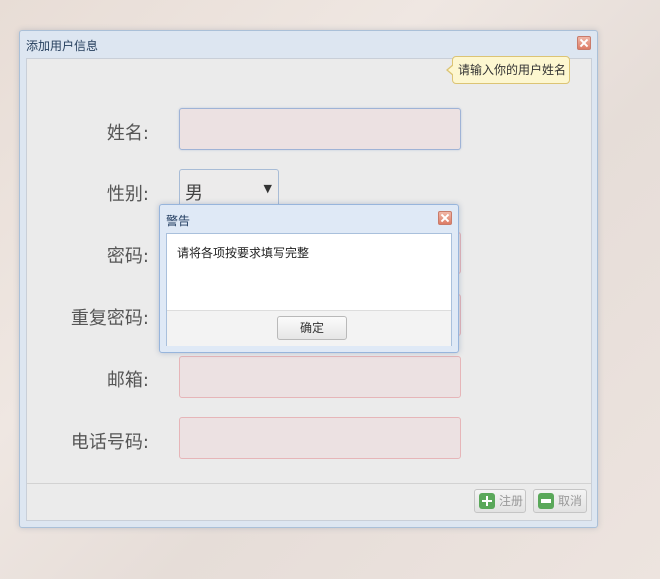  What do you see at coordinates (194, 193) in the screenshot?
I see `gender-select-value: 男` at bounding box center [194, 193].